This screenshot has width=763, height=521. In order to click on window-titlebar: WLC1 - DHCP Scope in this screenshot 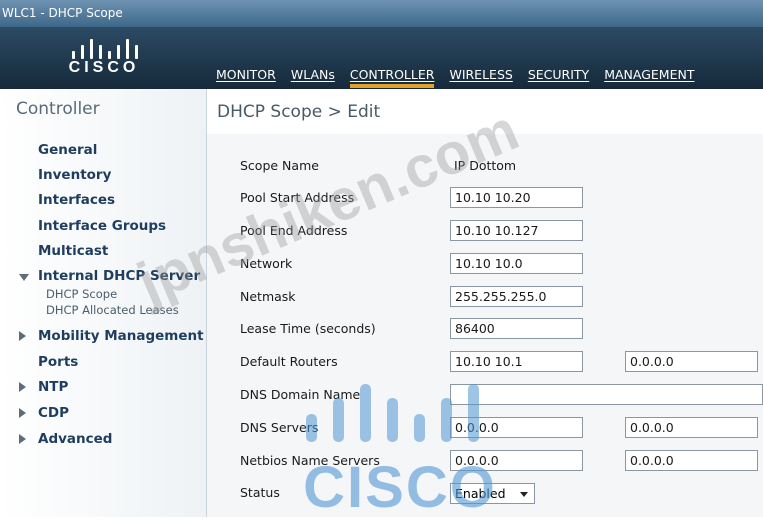, I will do `click(381, 13)`.